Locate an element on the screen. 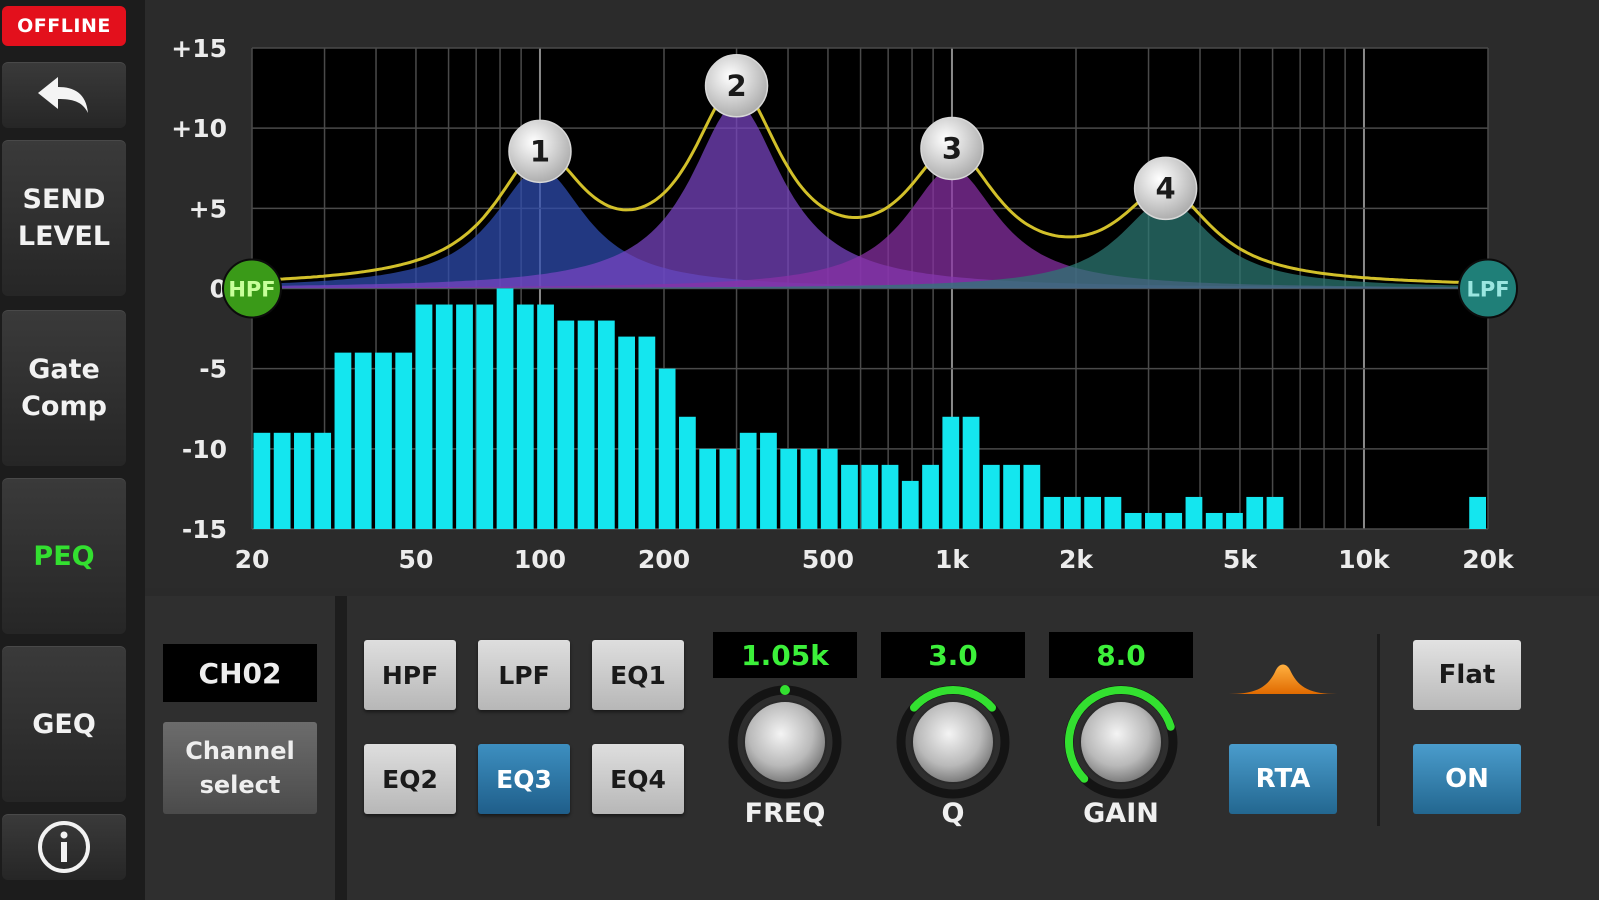 The height and width of the screenshot is (900, 1599). hpf-handle-label: HPF is located at coordinates (251, 290).